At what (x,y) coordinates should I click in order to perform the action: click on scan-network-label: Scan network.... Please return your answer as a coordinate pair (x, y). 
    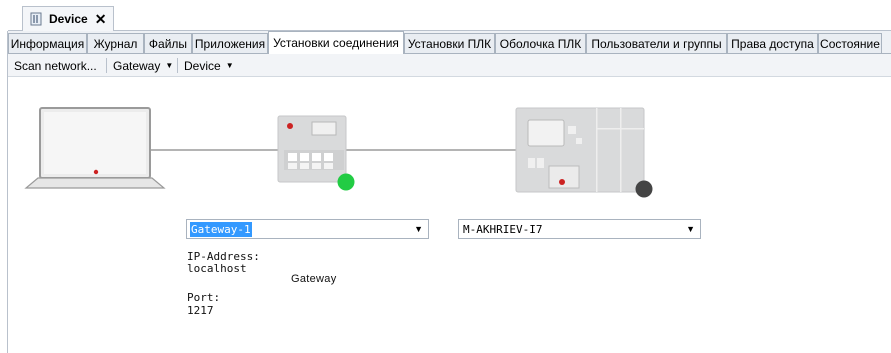
    Looking at the image, I should click on (55, 65).